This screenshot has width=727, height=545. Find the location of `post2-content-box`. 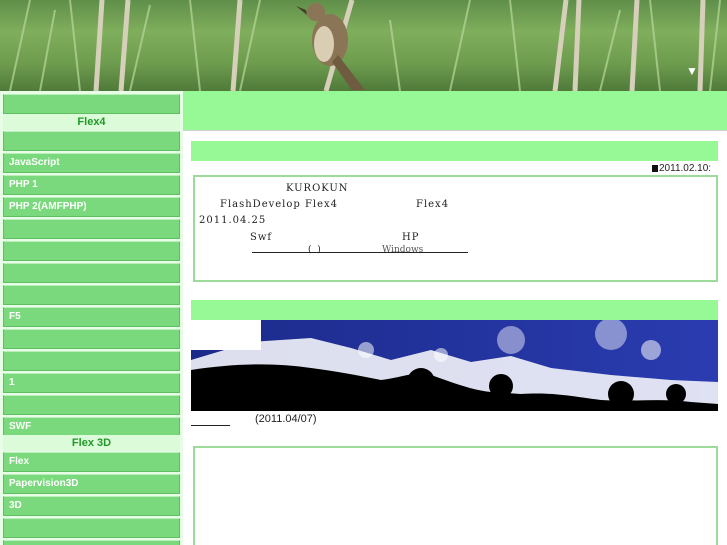

post2-content-box is located at coordinates (455, 495).